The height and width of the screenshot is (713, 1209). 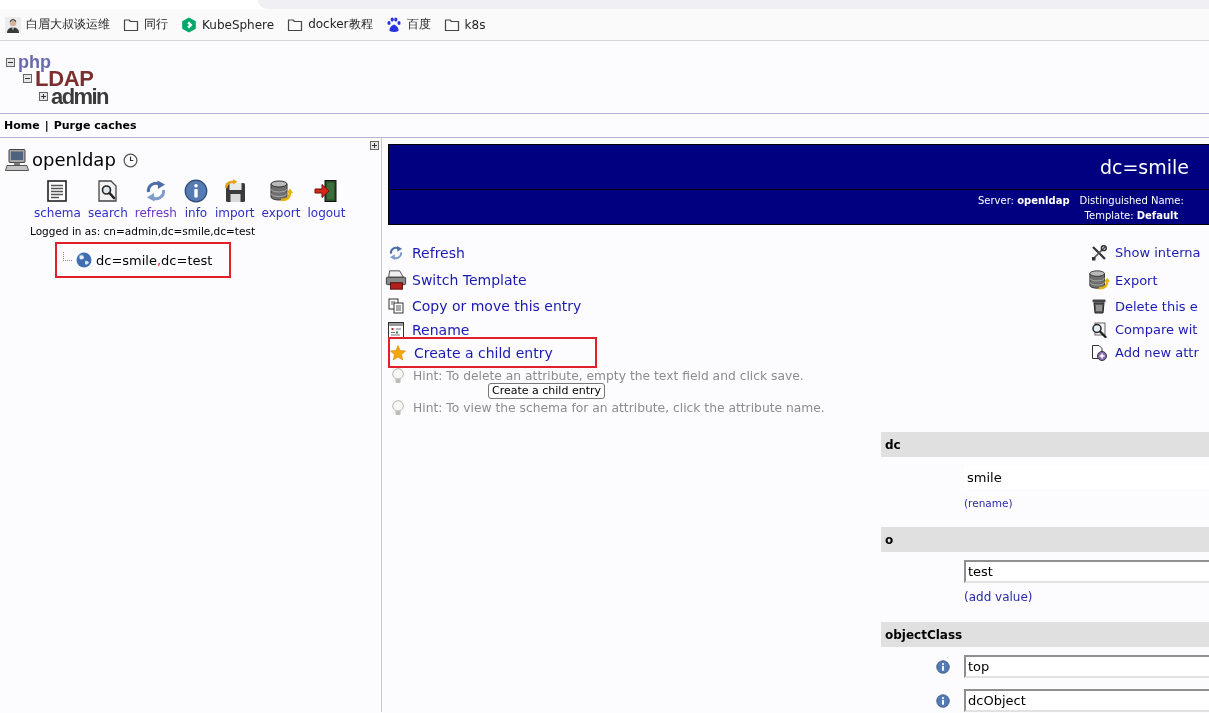 I want to click on bookmark: 同行, so click(x=145, y=24).